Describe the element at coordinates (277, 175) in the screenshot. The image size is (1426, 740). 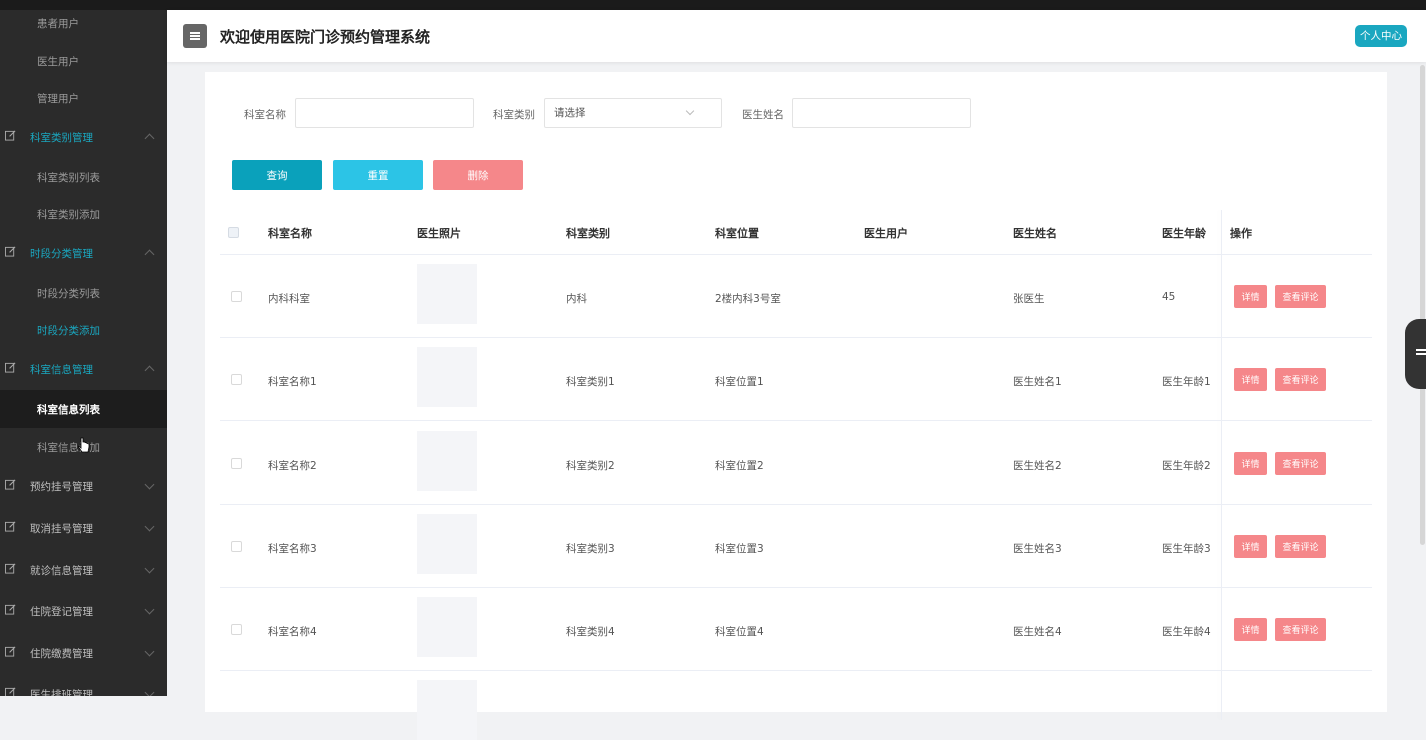
I see `query-button: 查询` at that location.